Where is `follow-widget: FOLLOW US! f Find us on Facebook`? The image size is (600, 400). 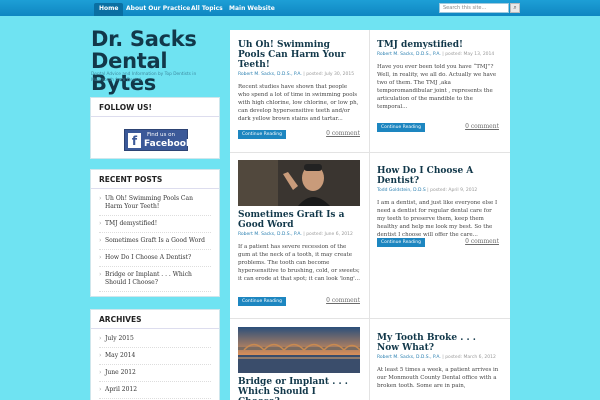 follow-widget: FOLLOW US! f Find us on Facebook is located at coordinates (155, 128).